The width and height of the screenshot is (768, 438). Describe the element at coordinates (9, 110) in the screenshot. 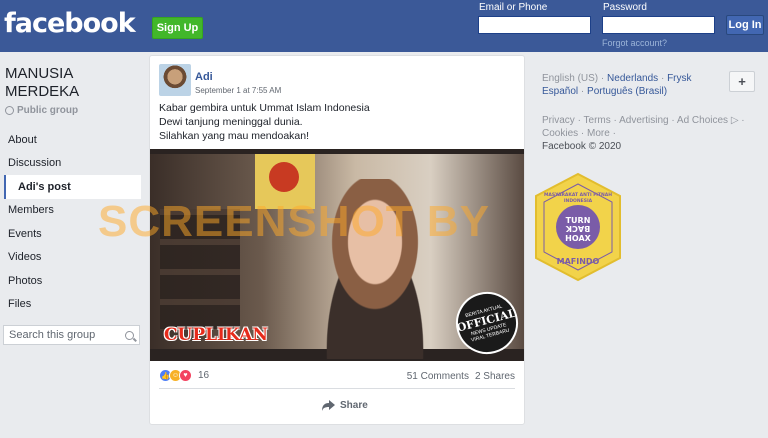

I see `globe-icon` at that location.